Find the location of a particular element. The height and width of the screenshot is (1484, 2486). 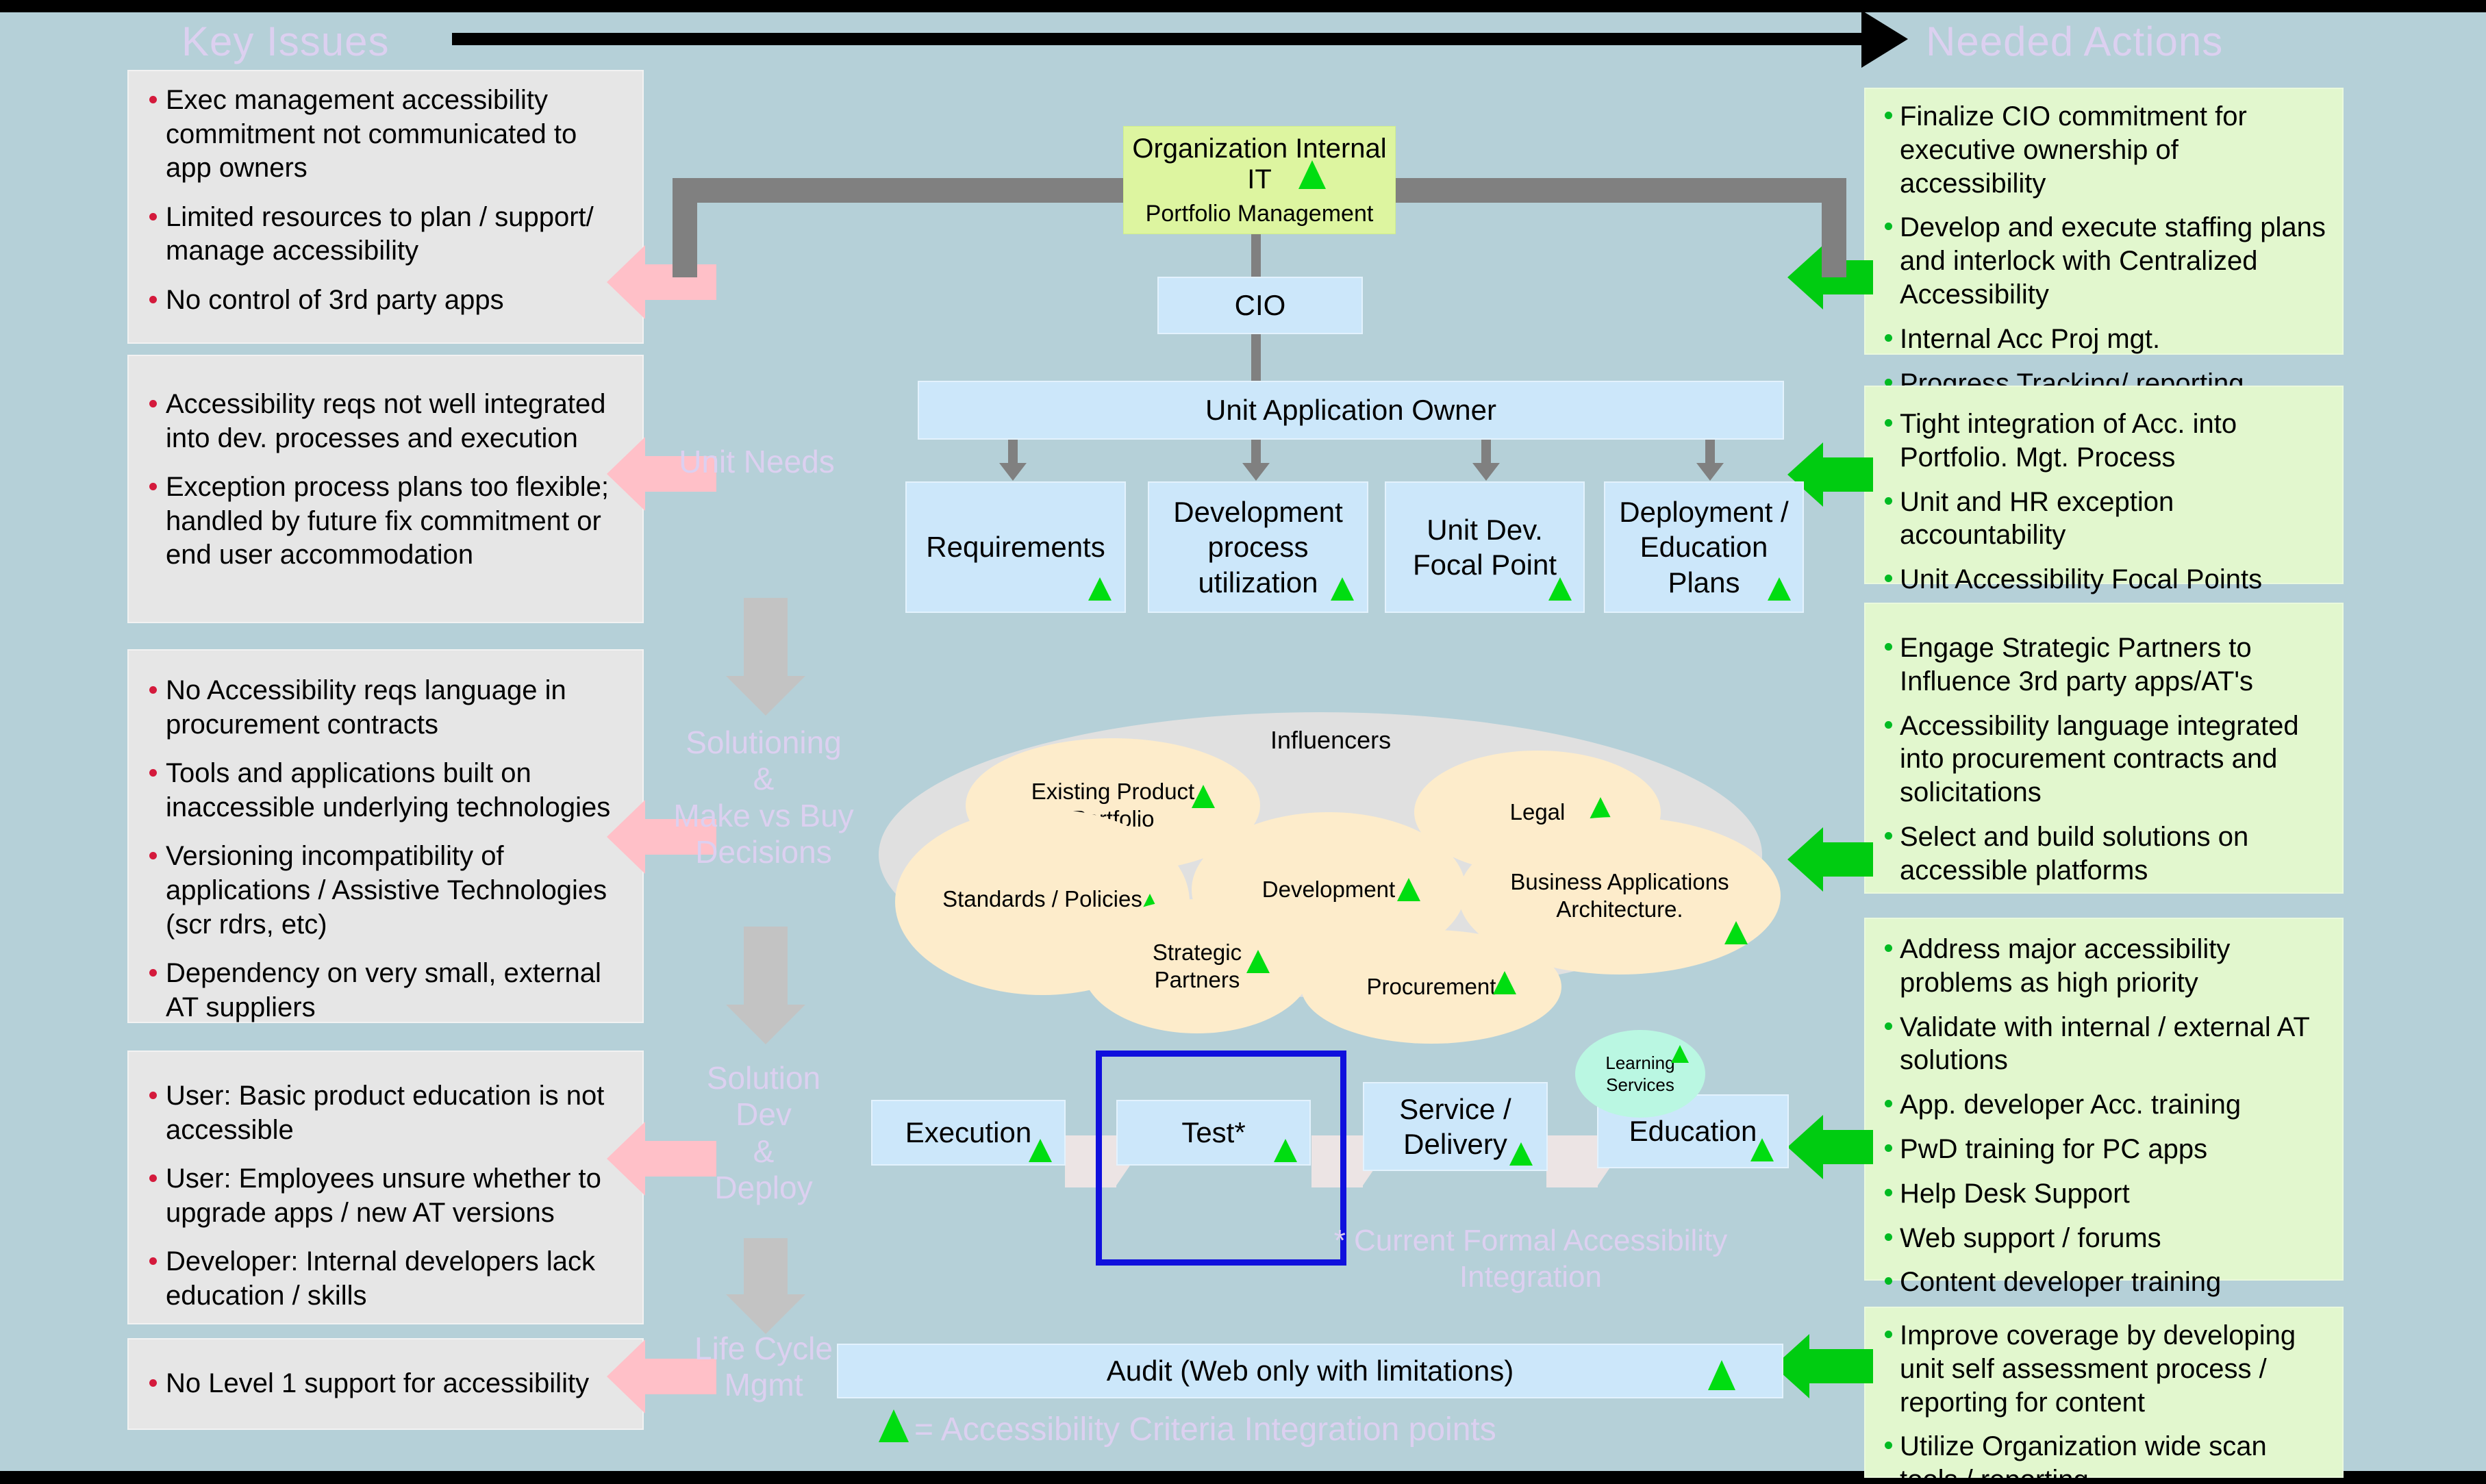

list-item: No Level 1 support for accessibility is located at coordinates (383, 1384).